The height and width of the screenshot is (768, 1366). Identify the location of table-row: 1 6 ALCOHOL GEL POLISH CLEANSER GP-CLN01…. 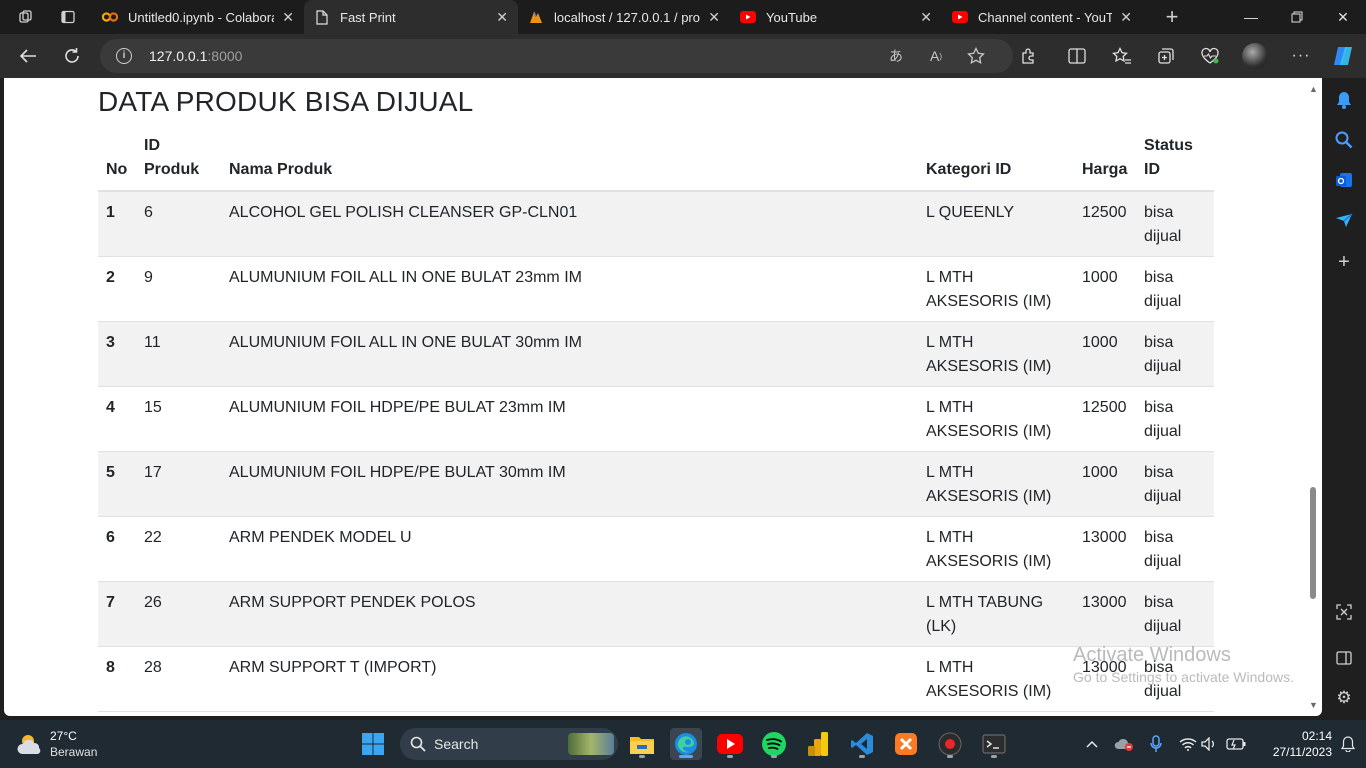
(656, 224).